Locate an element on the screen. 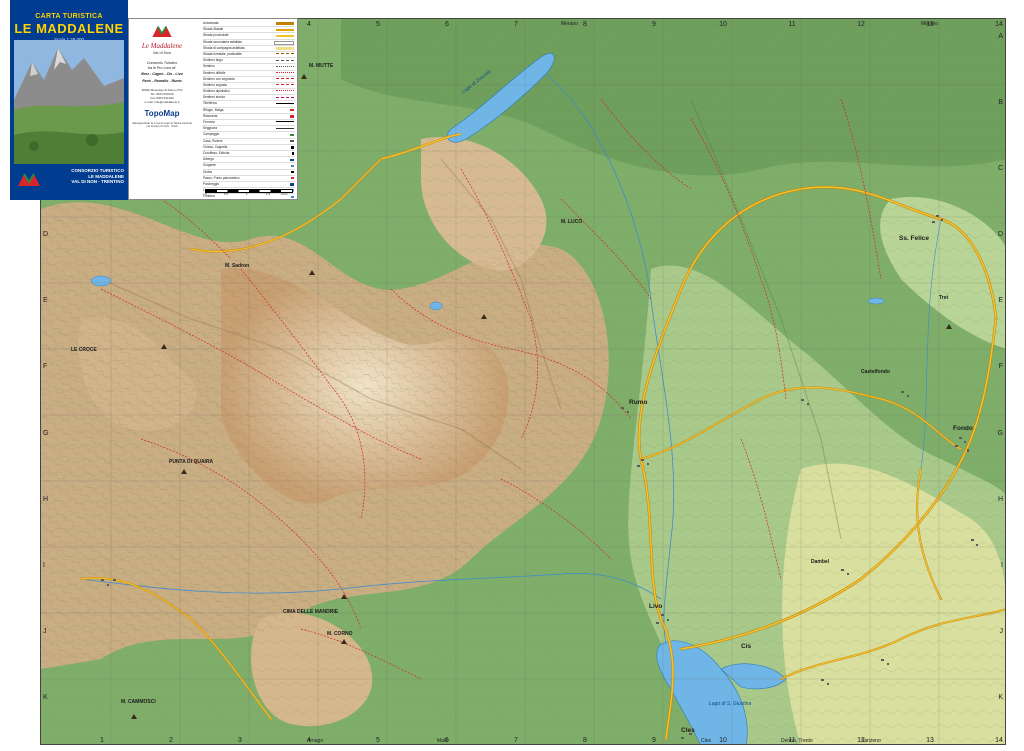 Image resolution: width=1024 pixels, height=751 pixels. place-label: M. Sadron is located at coordinates (237, 266).